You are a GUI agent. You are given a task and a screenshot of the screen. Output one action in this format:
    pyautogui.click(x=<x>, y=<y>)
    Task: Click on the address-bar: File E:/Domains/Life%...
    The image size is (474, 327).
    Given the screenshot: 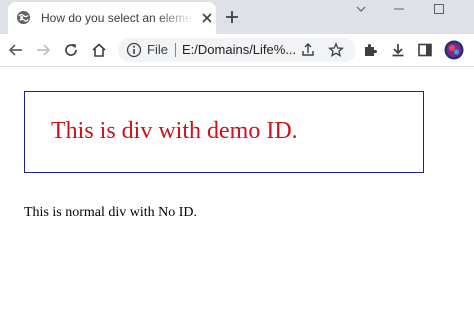 What is the action you would take?
    pyautogui.click(x=237, y=50)
    